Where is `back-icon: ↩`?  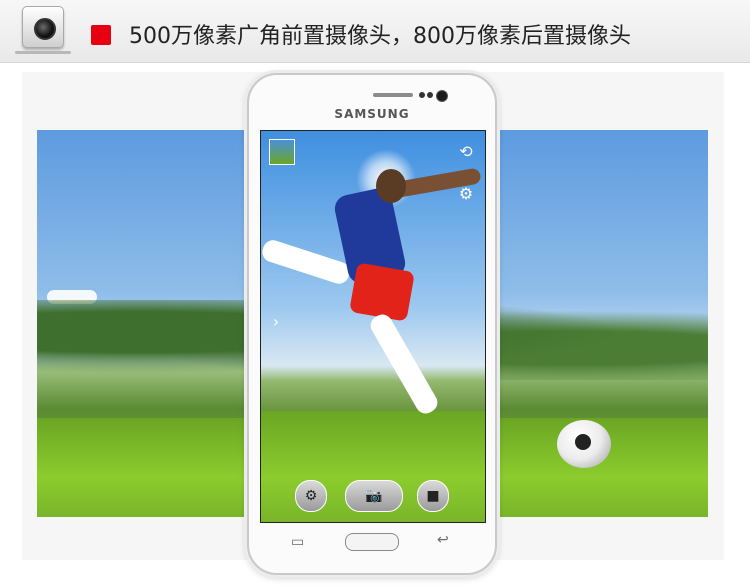 back-icon: ↩ is located at coordinates (443, 540).